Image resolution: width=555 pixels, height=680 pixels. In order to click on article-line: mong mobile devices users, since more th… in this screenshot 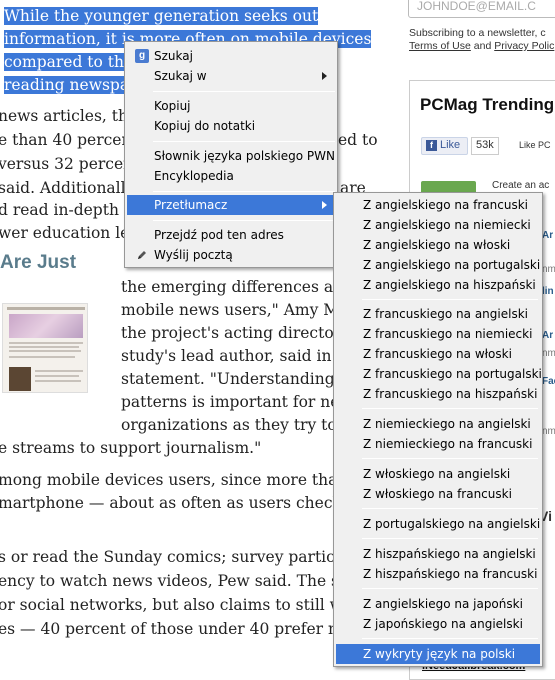, I will do `click(186, 480)`.